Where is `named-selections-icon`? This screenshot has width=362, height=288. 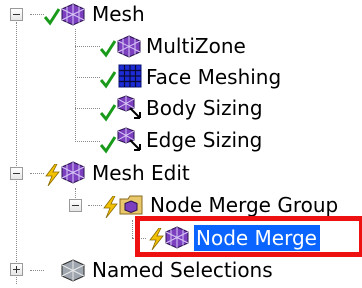
named-selections-icon is located at coordinates (73, 270).